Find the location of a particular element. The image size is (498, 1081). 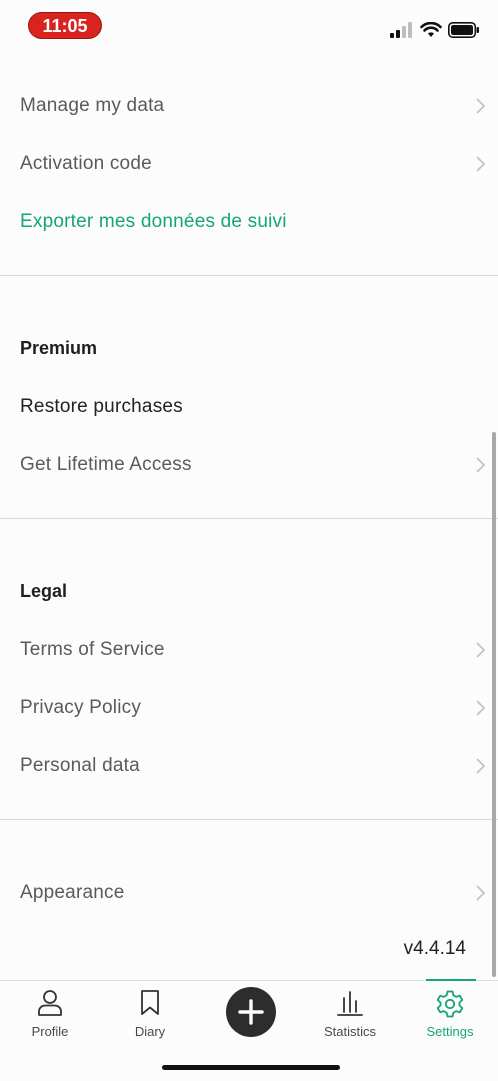

export-data-link: Exporter mes données de suivi is located at coordinates (249, 222).